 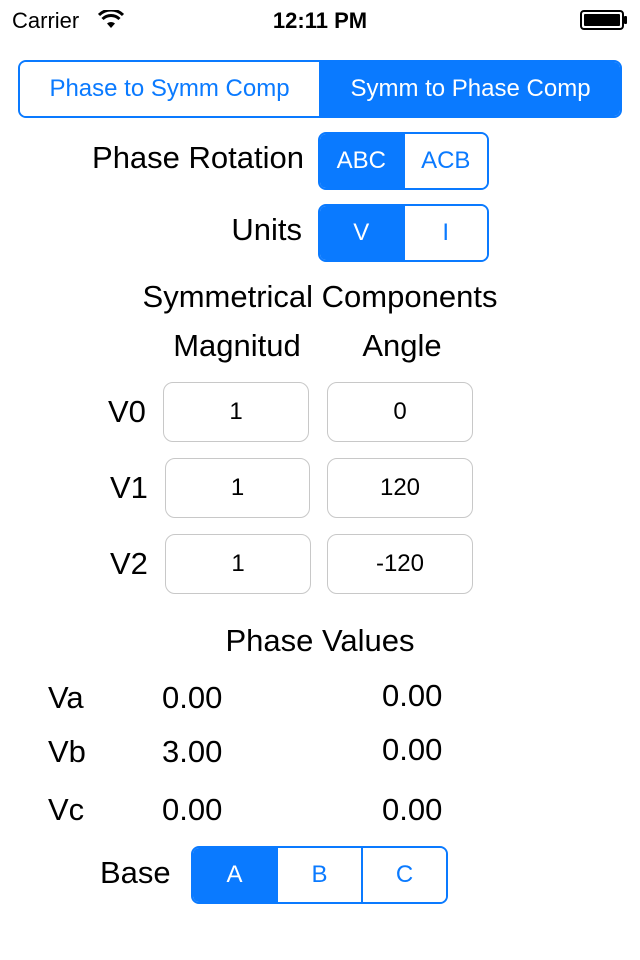 What do you see at coordinates (412, 749) in the screenshot?
I see `vb-angle-value: 0.00` at bounding box center [412, 749].